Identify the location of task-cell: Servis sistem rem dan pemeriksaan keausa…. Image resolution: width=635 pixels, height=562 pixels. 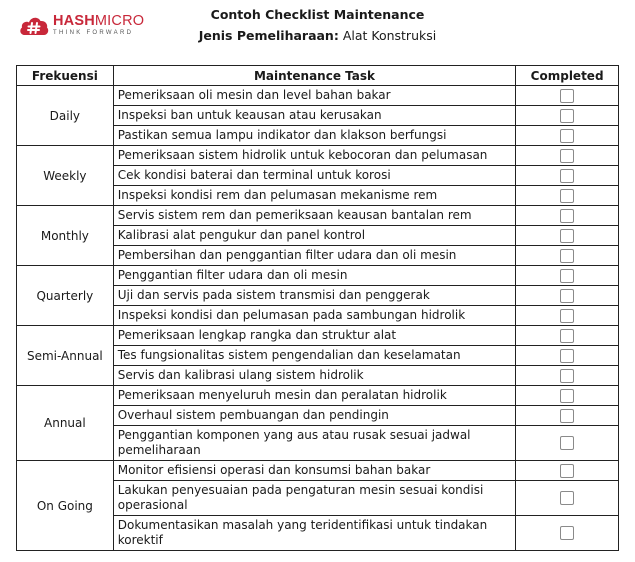
(314, 215).